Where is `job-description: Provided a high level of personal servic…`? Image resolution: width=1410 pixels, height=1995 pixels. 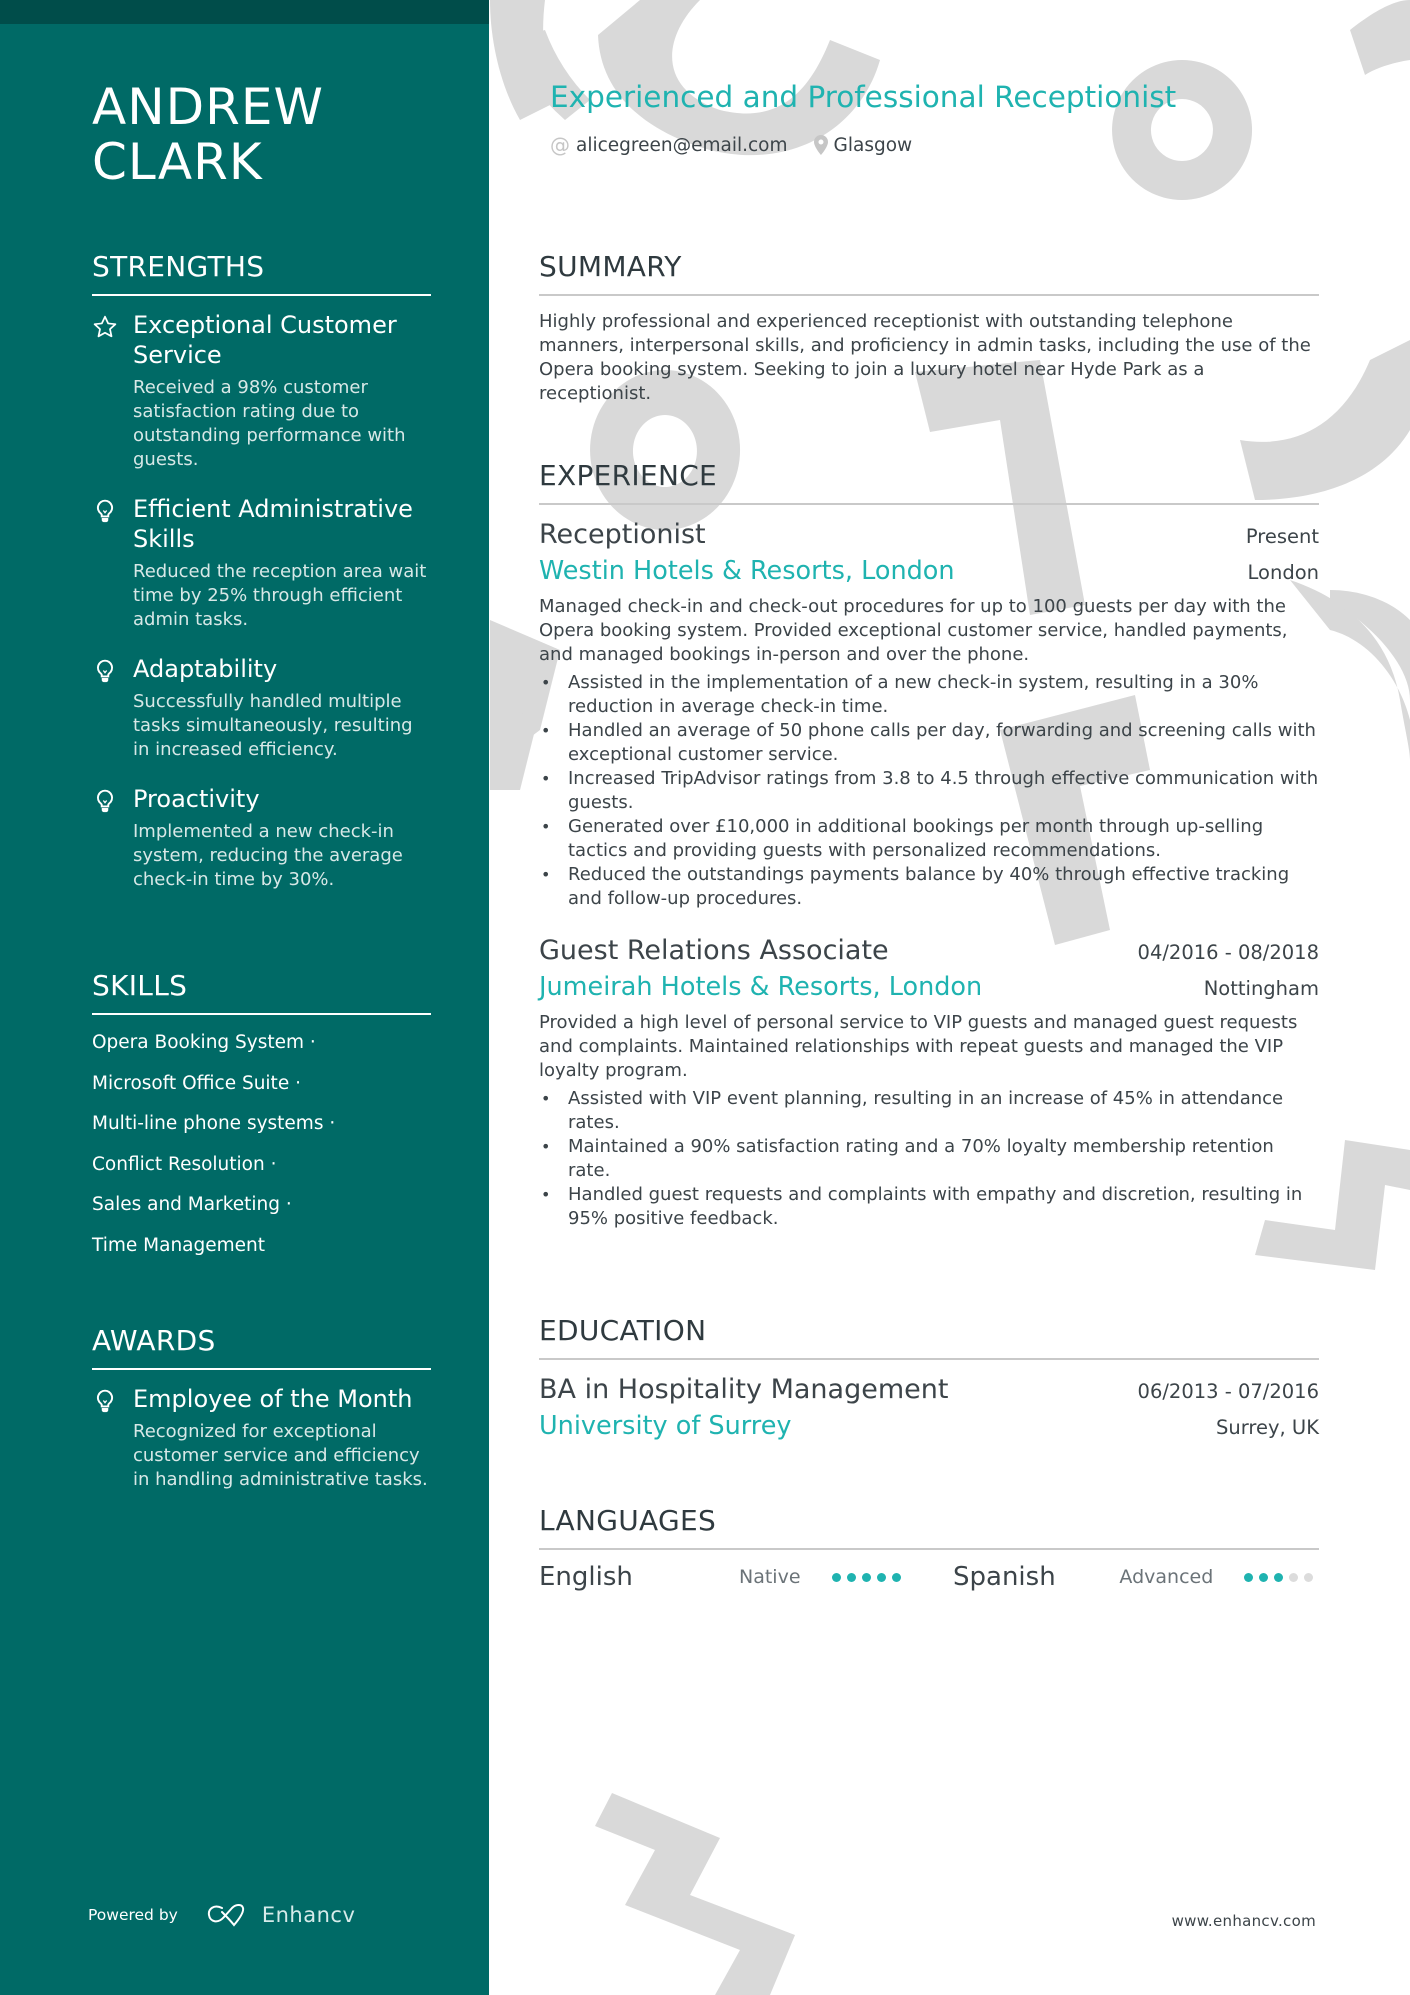 job-description: Provided a high level of personal servic… is located at coordinates (918, 1046).